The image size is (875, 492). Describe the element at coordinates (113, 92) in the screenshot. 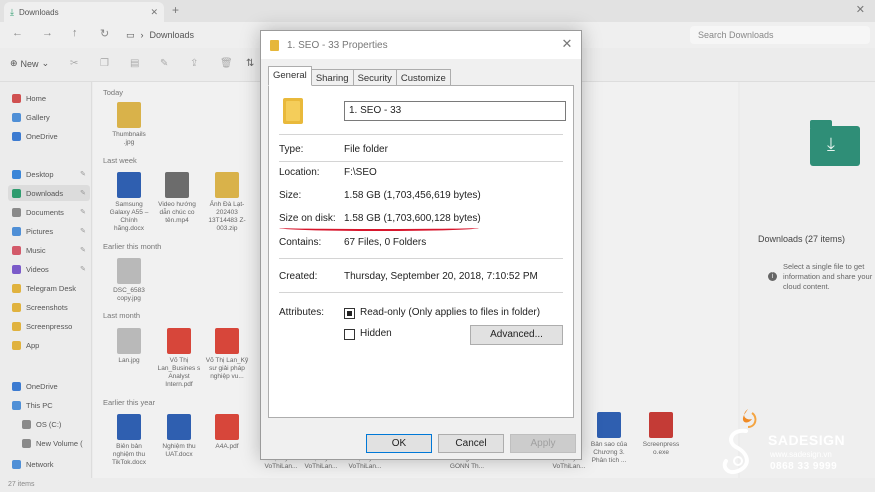

I see `group-header: Today` at that location.